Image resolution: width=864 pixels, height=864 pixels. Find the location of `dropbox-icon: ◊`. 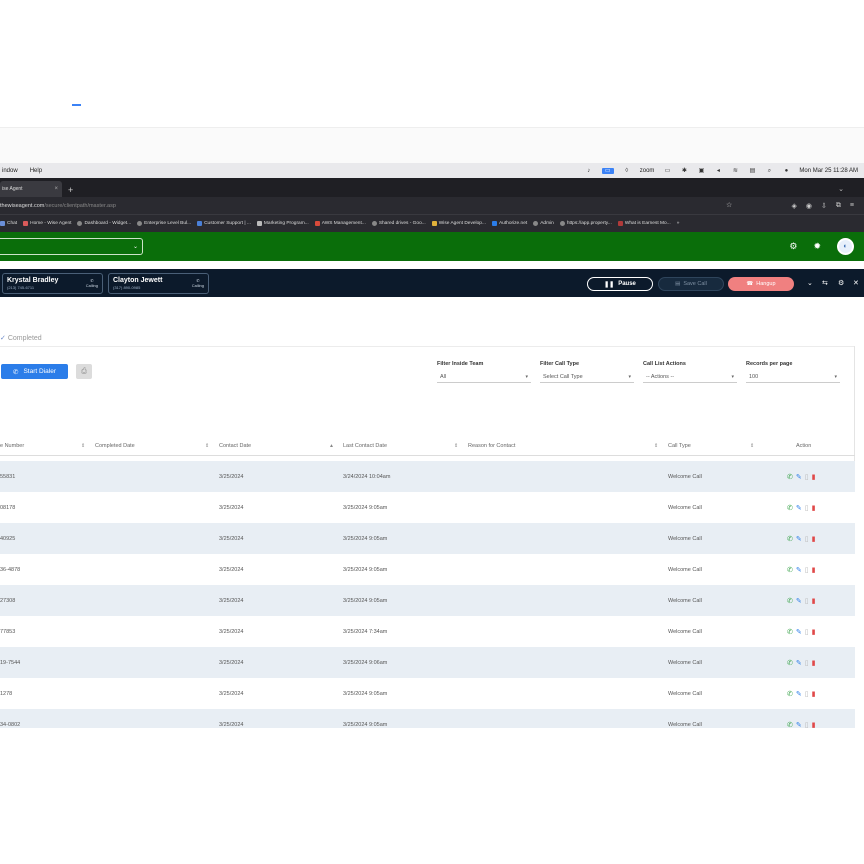

dropbox-icon: ◊ is located at coordinates (627, 171).